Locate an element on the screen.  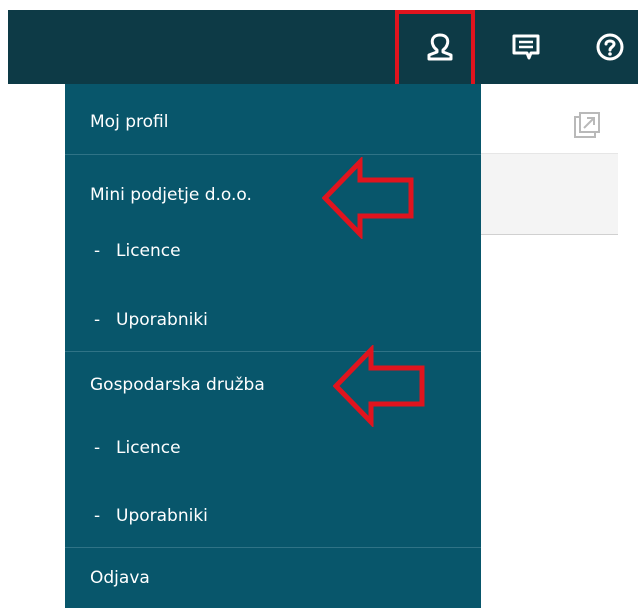
menu-item-label: Gospodarska družba is located at coordinates (177, 385).